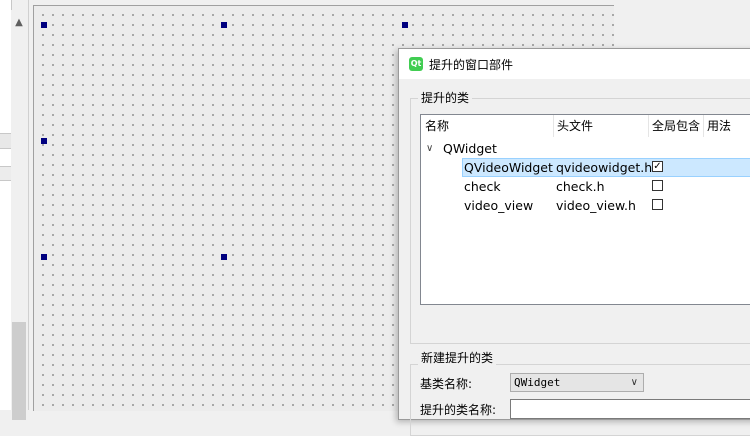 The height and width of the screenshot is (436, 750). I want to click on vertical-scrollbar: ▲, so click(19, 215).